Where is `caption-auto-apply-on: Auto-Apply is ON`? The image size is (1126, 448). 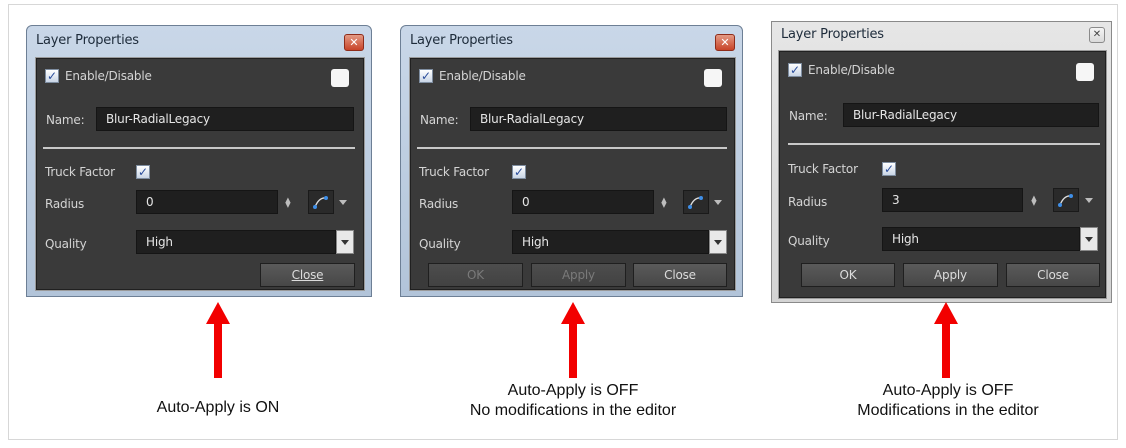
caption-auto-apply-on: Auto-Apply is ON is located at coordinates (218, 408).